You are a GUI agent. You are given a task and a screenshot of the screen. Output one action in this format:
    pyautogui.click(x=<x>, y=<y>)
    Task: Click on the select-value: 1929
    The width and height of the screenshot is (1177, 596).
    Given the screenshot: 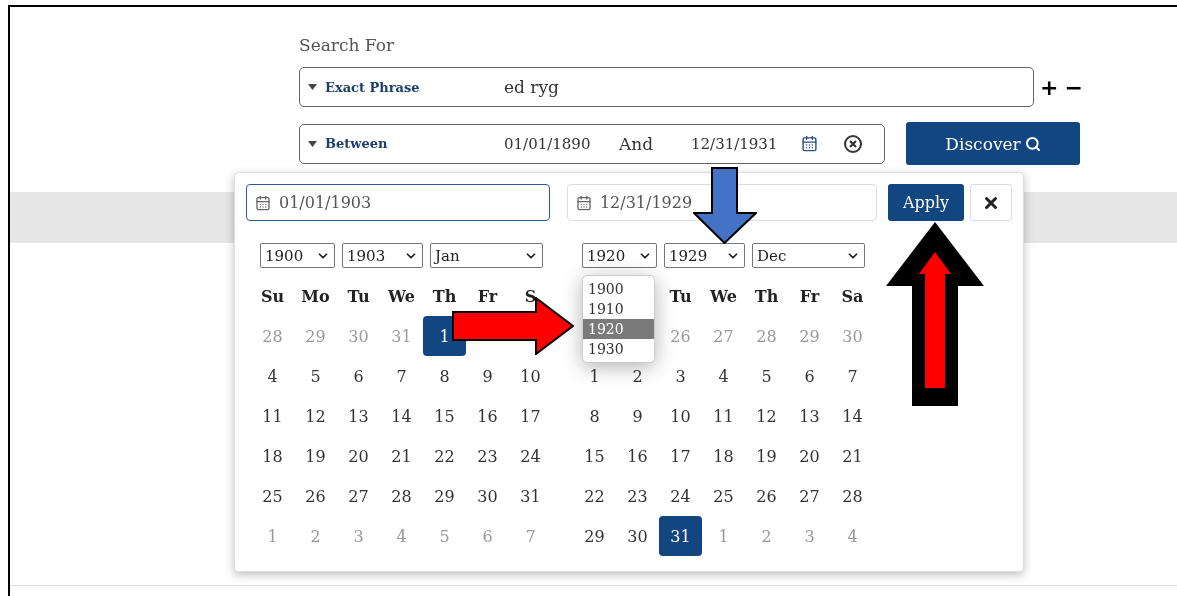 What is the action you would take?
    pyautogui.click(x=688, y=255)
    